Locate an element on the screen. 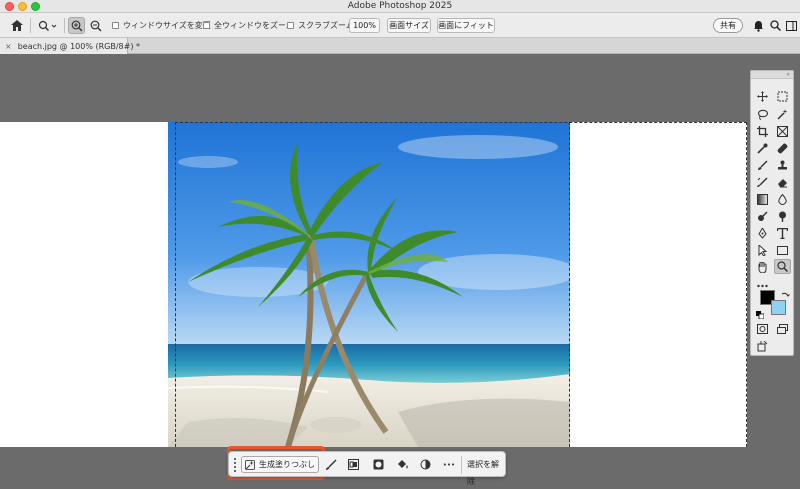 This screenshot has height=489, width=800. window-title: Adobe Photoshop 2025 is located at coordinates (400, 6).